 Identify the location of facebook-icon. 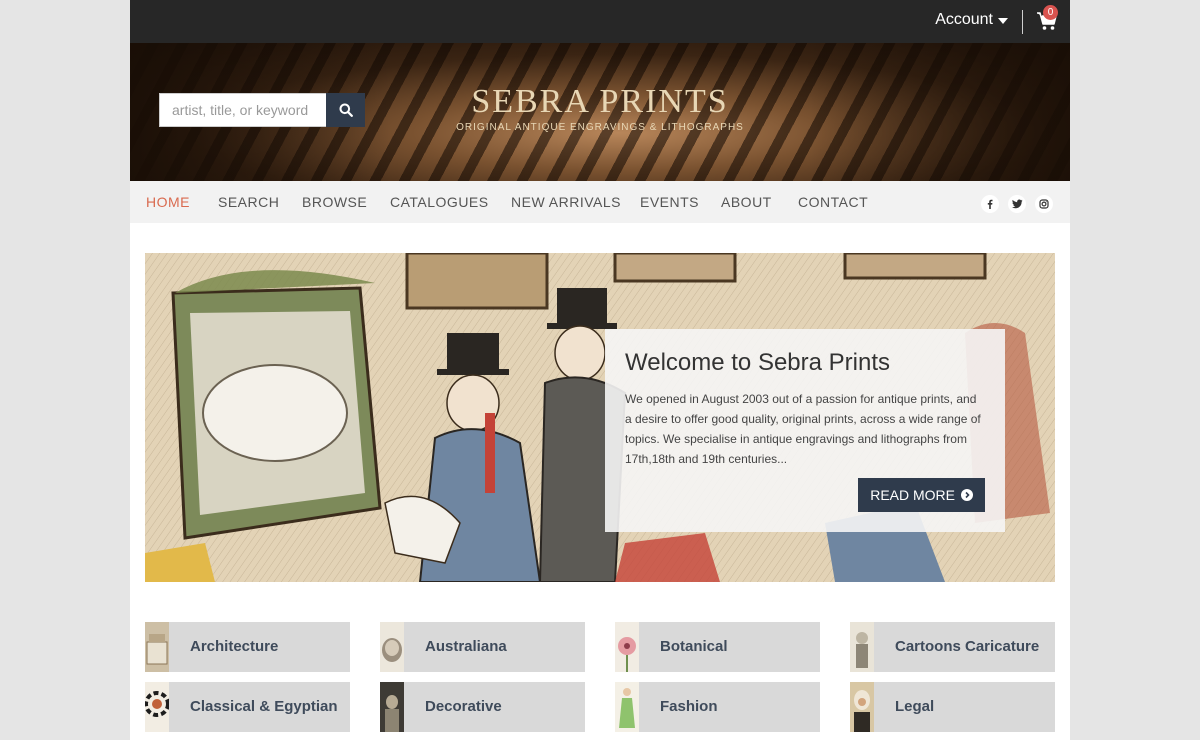
(990, 204).